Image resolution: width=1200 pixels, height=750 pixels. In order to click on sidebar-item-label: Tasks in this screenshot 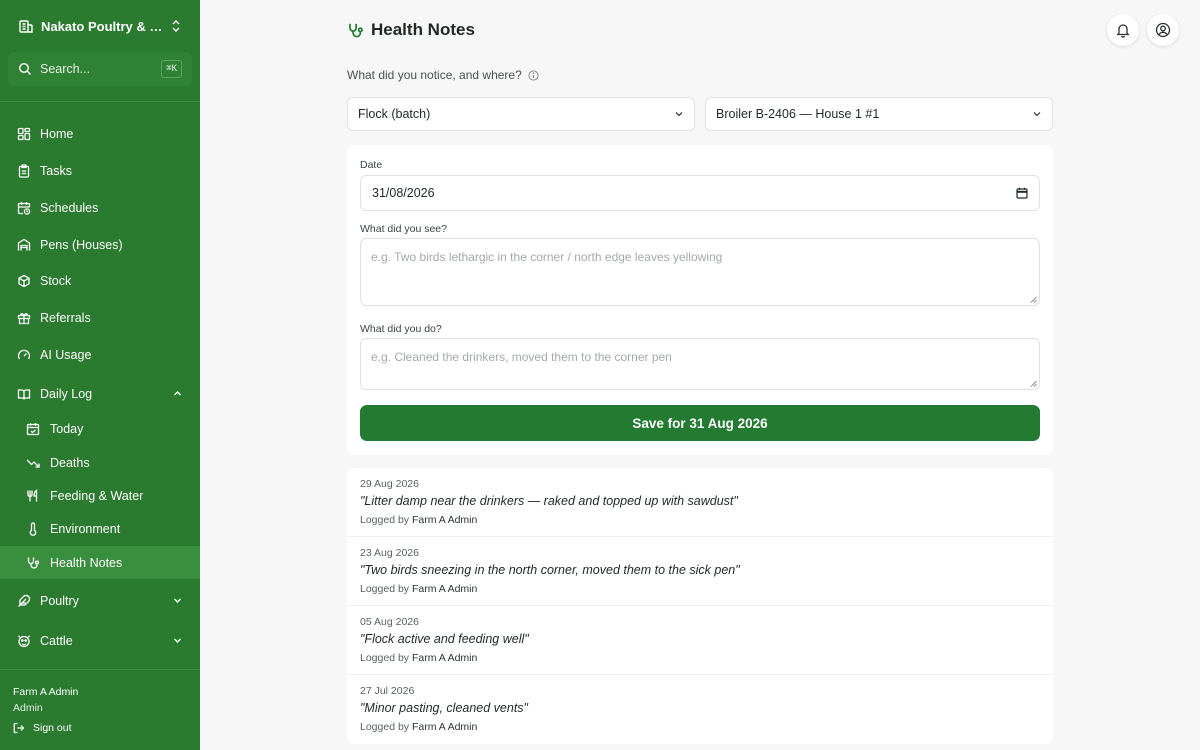, I will do `click(56, 170)`.